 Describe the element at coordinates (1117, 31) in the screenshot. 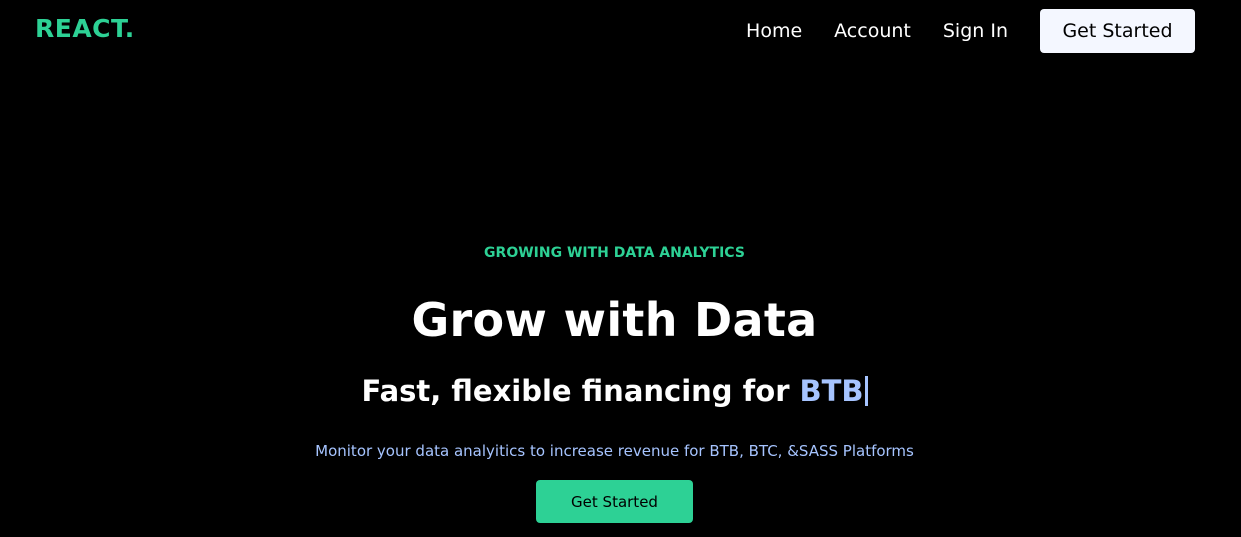

I see `nav-get-started-button: Get Started` at that location.